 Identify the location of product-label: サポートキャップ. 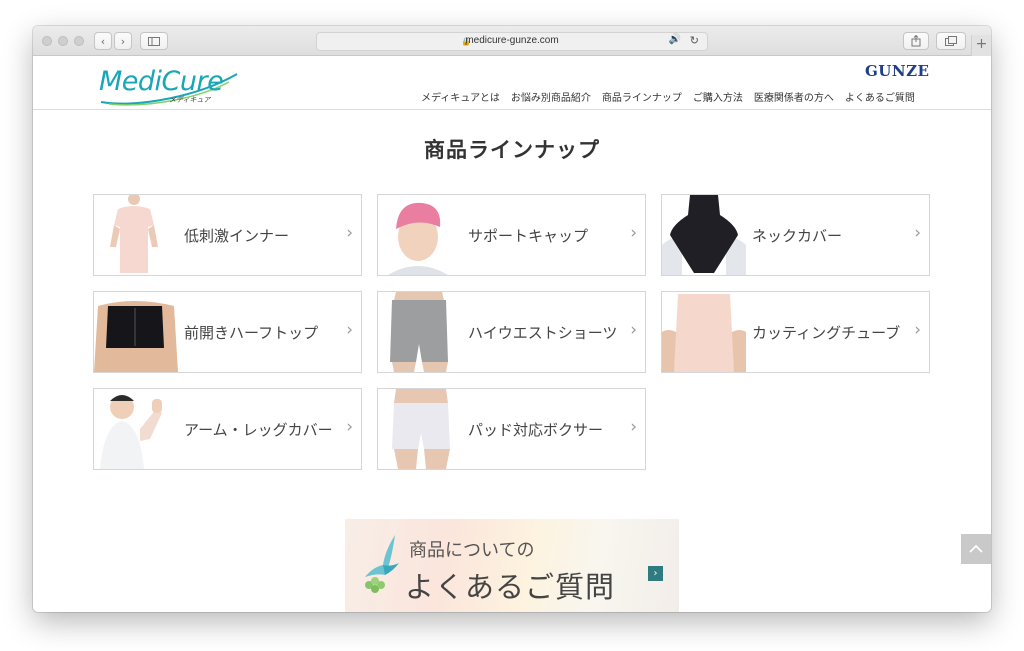
(528, 235).